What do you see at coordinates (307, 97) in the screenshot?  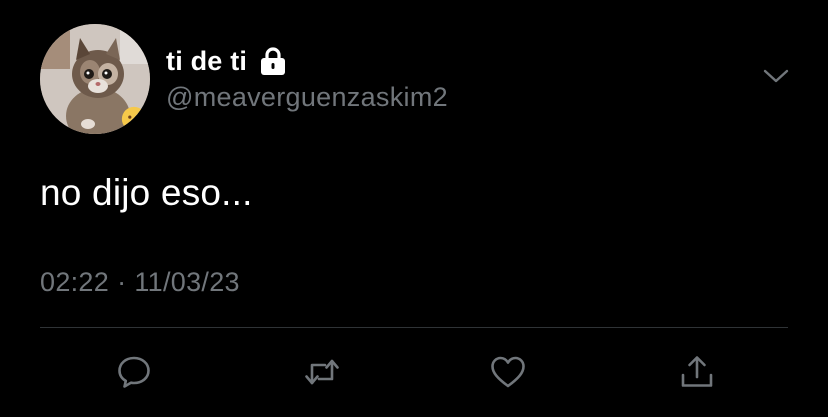 I see `author-handle: @meaverguenzaskim2` at bounding box center [307, 97].